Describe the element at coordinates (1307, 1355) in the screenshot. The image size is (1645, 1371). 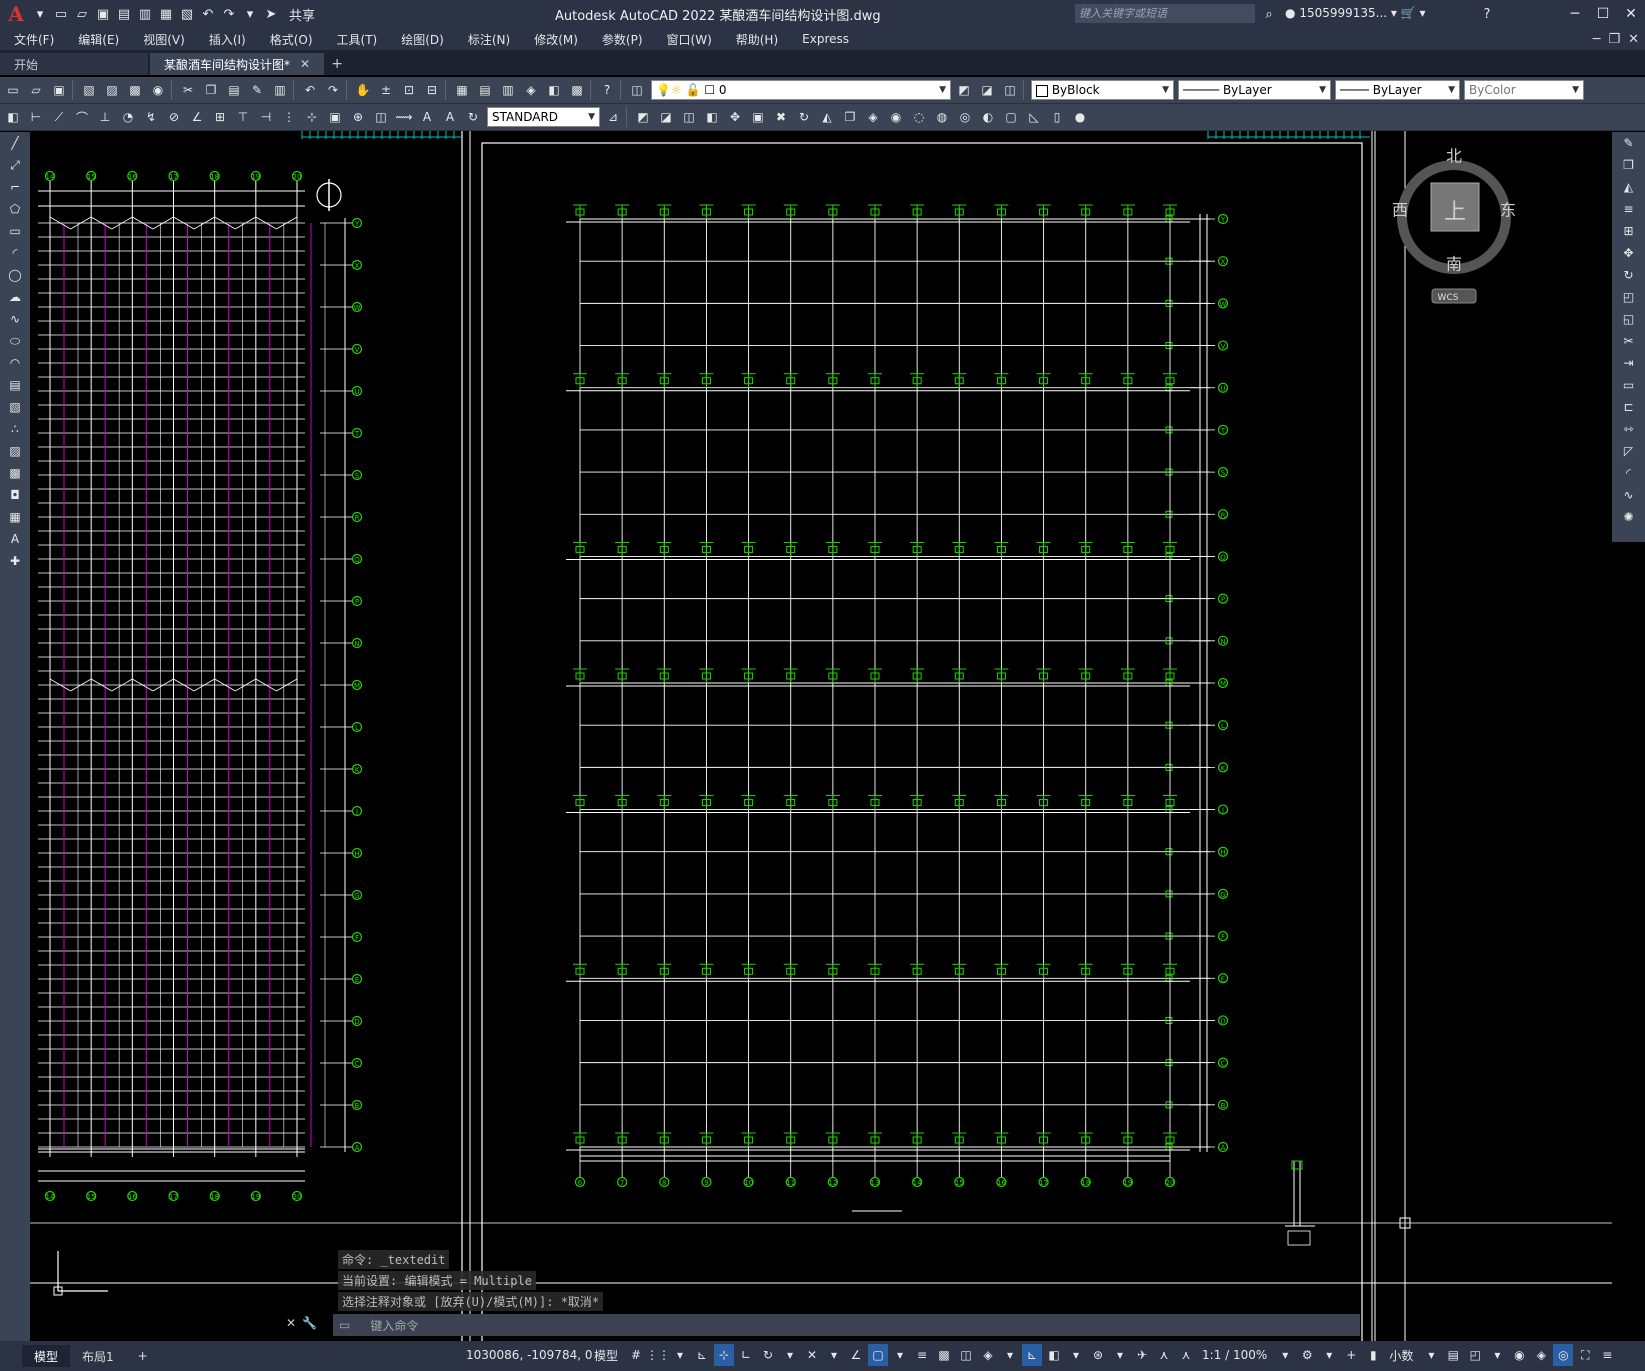
I see `workspace-icon: ⚙` at that location.